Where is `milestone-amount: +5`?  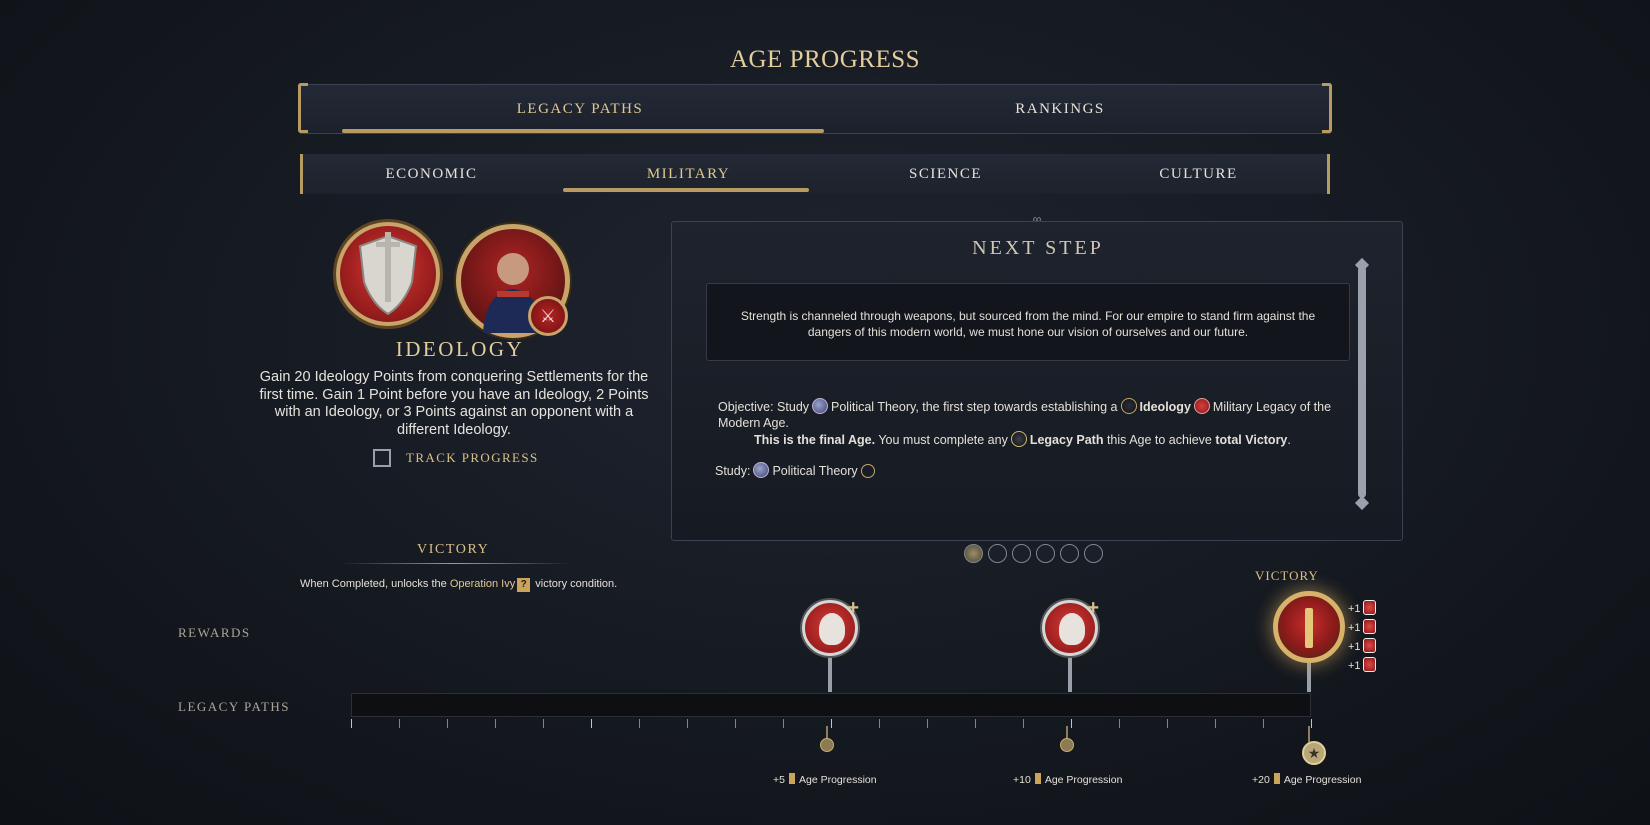
milestone-amount: +5 is located at coordinates (779, 780).